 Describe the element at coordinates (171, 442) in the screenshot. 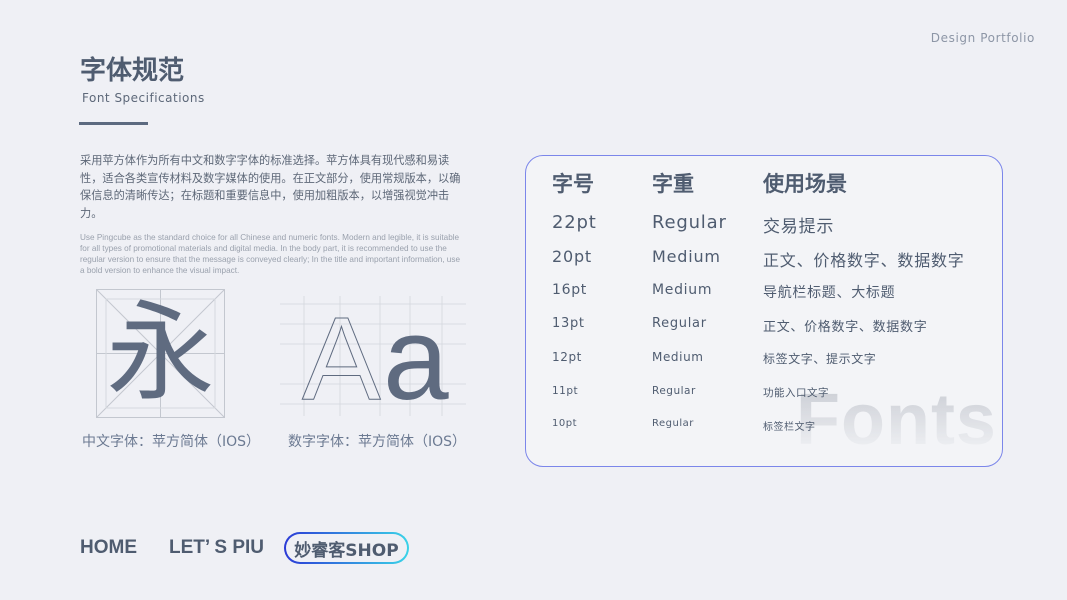

I see `chinese-font-caption: 中文字体：苹方简体（IOS）` at that location.